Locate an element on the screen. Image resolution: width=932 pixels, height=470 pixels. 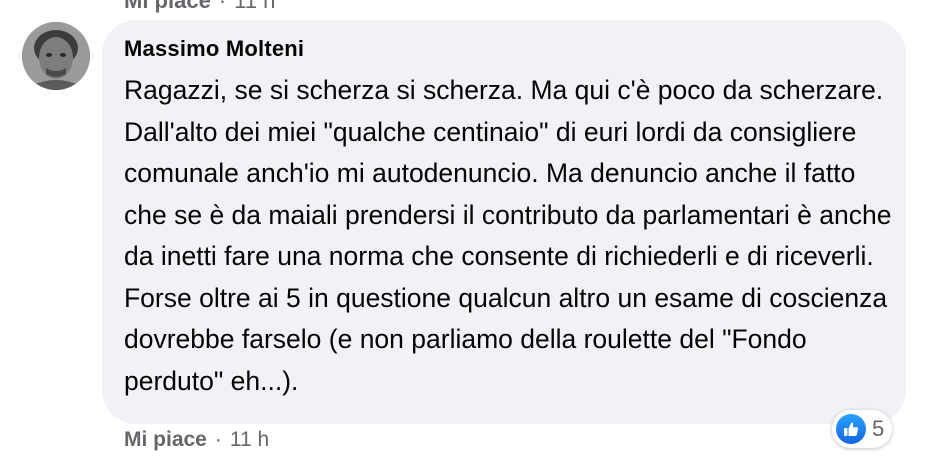
avatar-photo-icon is located at coordinates (56, 56).